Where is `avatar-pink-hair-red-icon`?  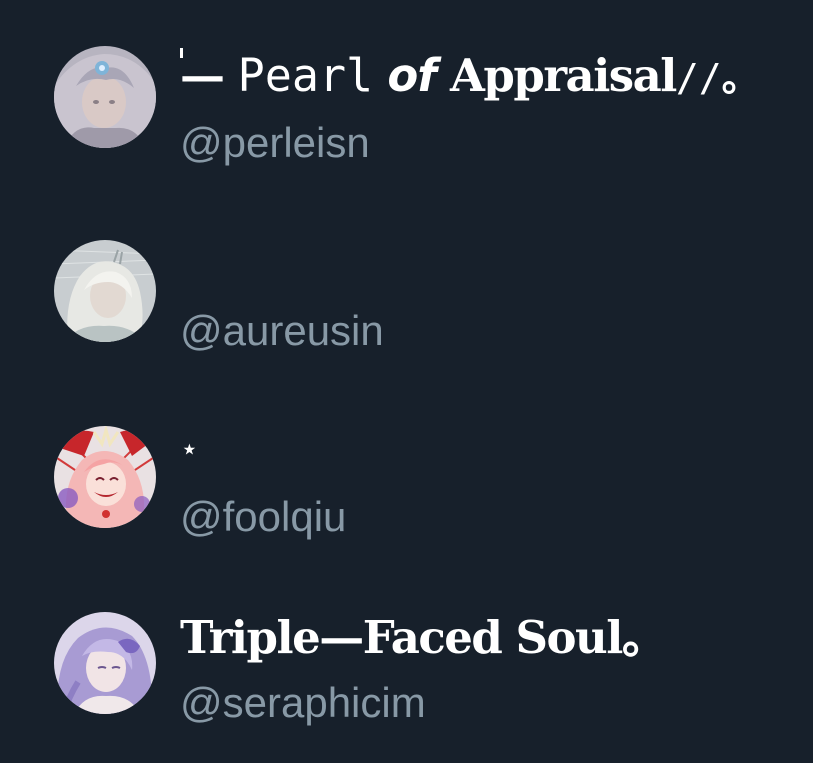 avatar-pink-hair-red-icon is located at coordinates (105, 477).